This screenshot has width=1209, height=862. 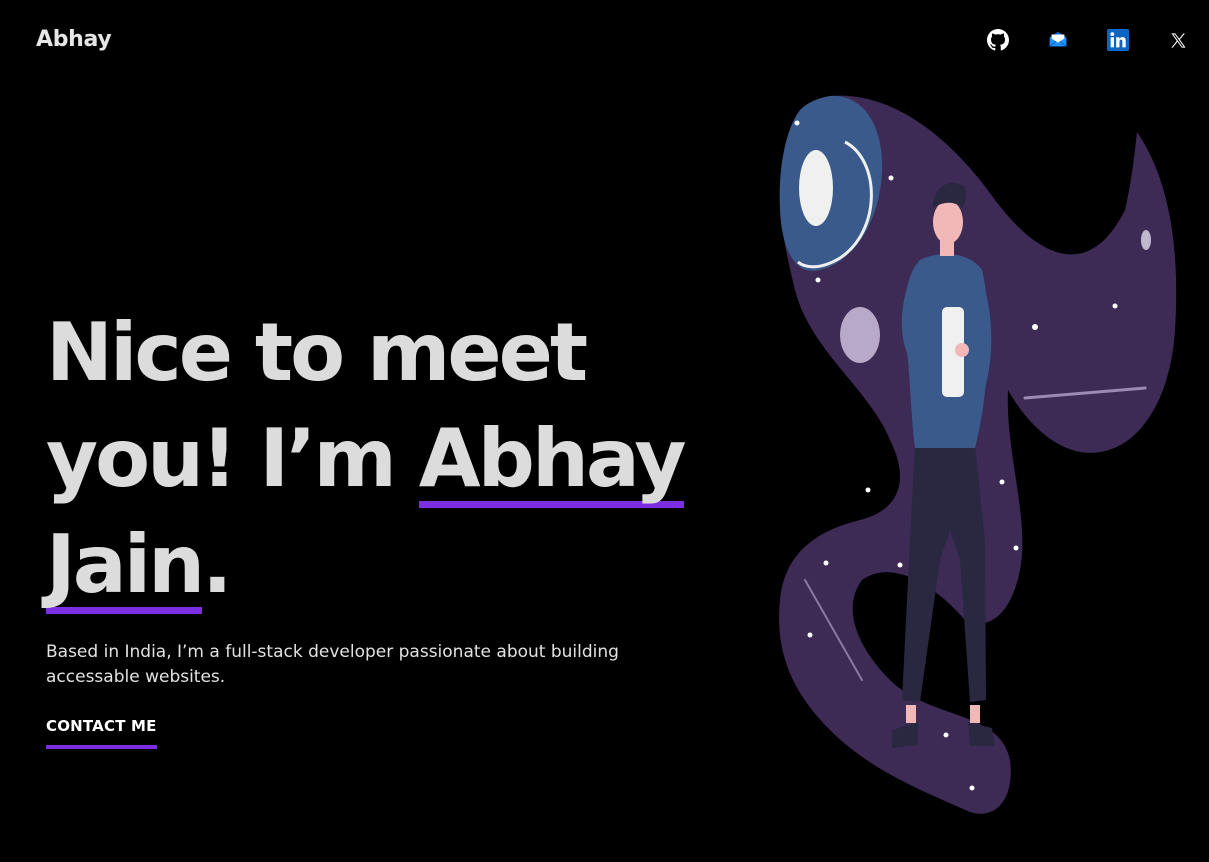 I want to click on name-first: Abhay, so click(x=552, y=458).